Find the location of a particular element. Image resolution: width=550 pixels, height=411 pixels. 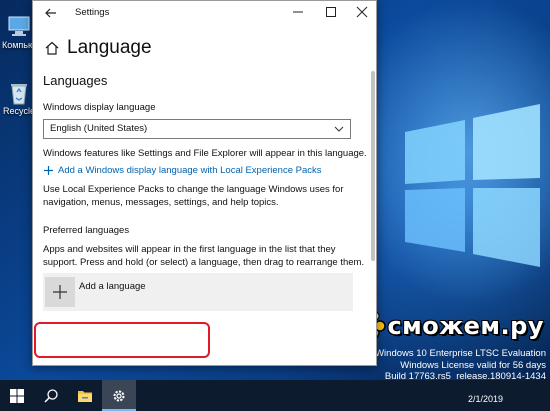

license-line: Windows License valid for 56 days is located at coordinates (473, 365).